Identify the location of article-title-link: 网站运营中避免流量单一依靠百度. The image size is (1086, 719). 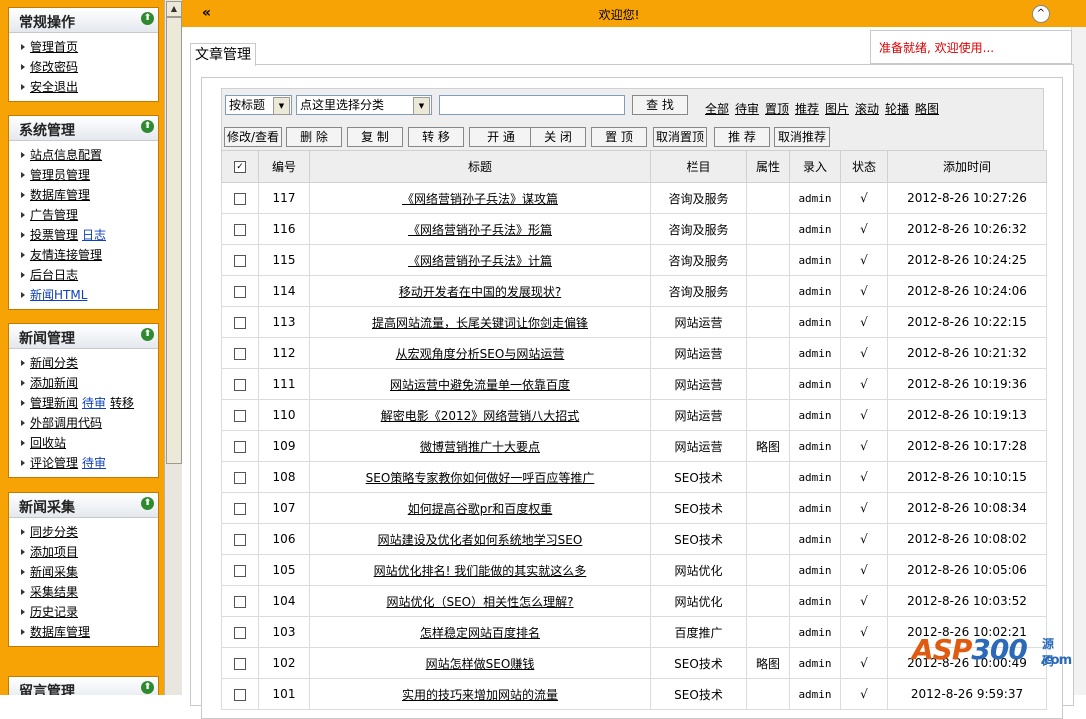
(480, 385).